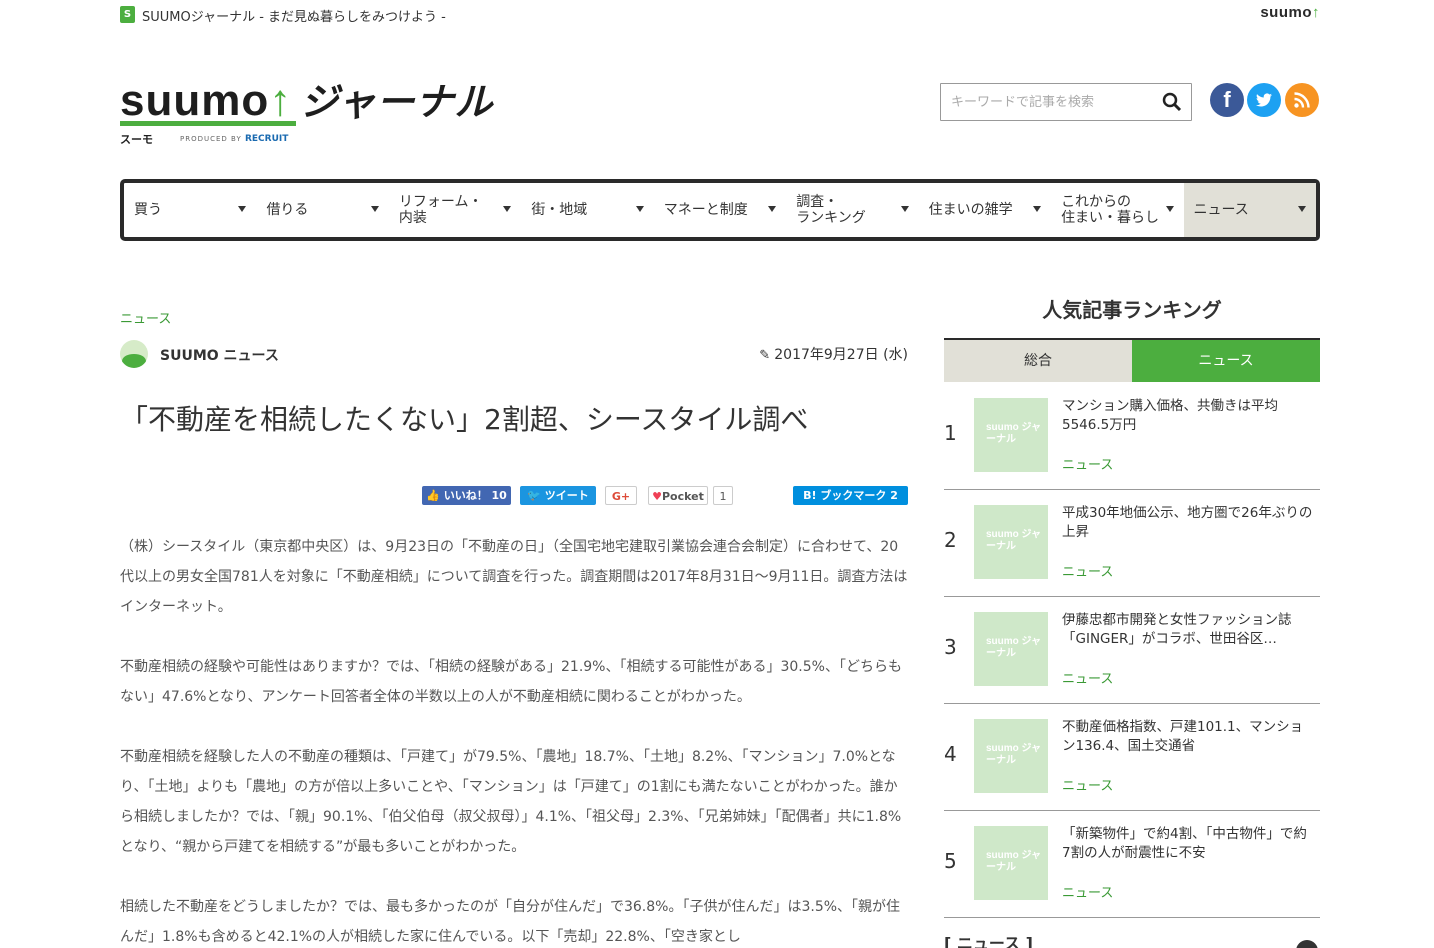  I want to click on hatena-bookmark-button: B! ブックマーク 2, so click(850, 495).